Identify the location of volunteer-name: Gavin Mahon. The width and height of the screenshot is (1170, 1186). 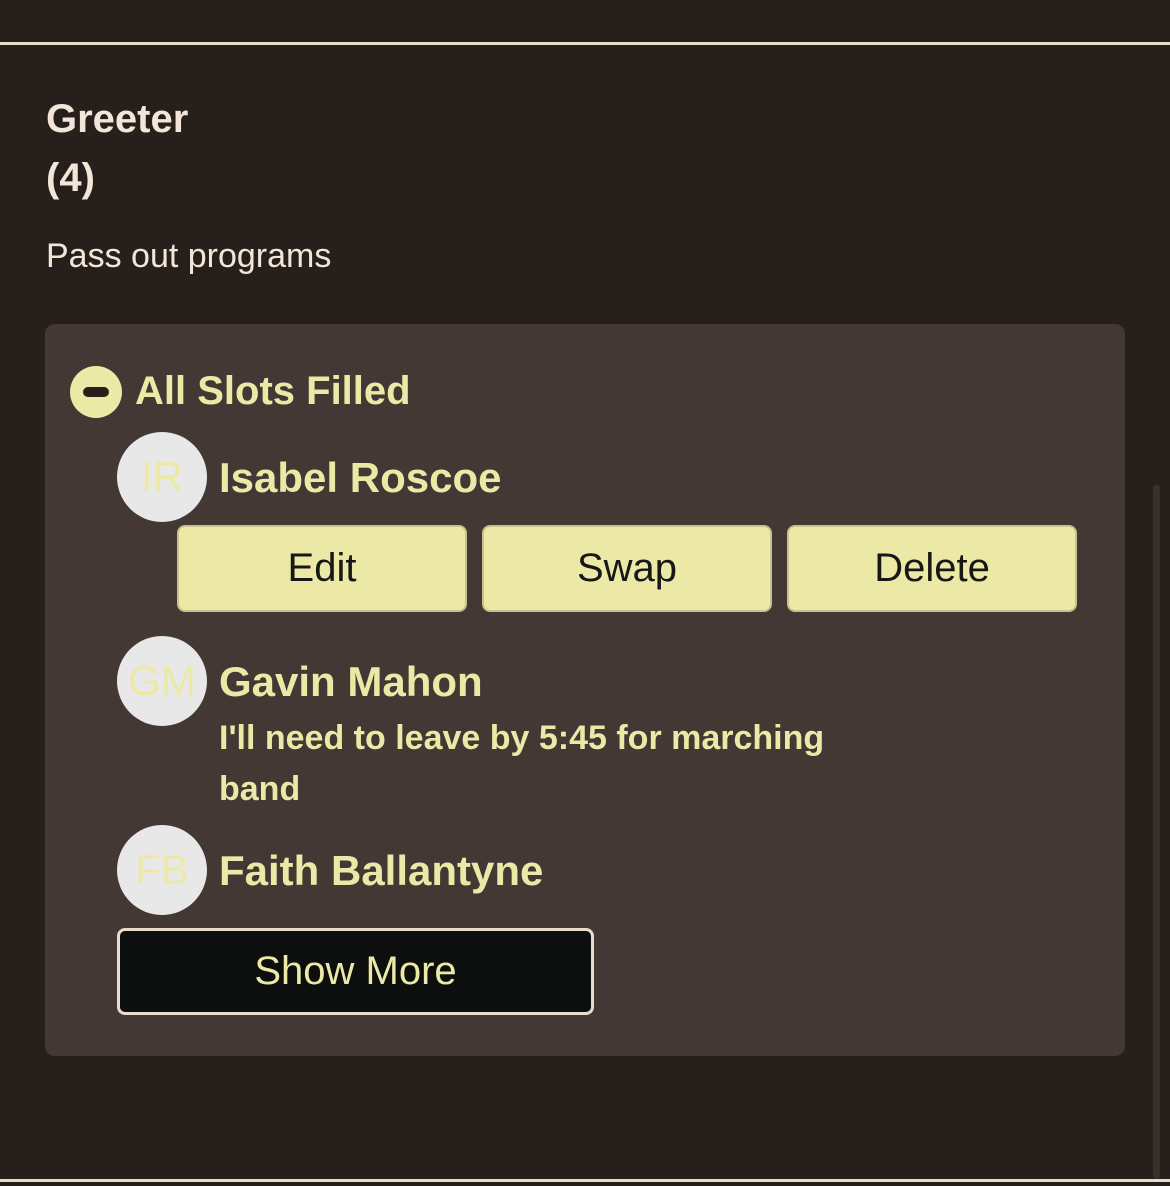
(351, 681).